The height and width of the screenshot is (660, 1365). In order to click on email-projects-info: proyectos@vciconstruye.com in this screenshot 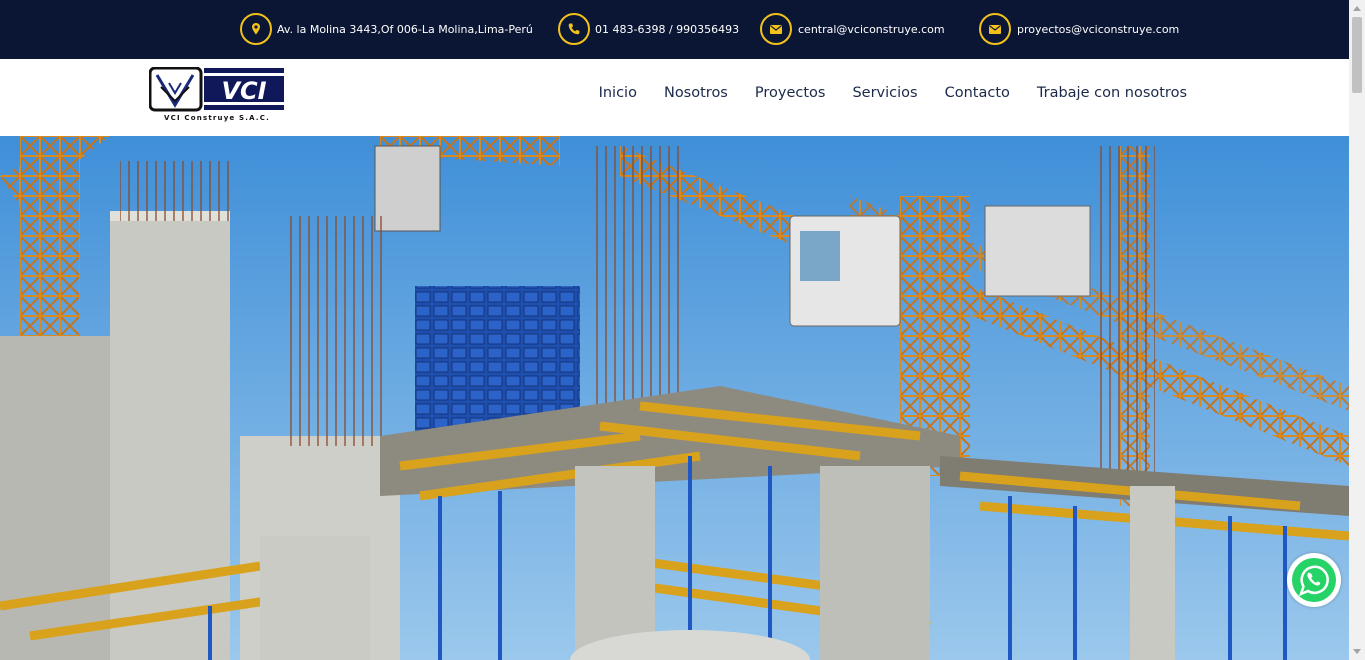, I will do `click(1079, 29)`.